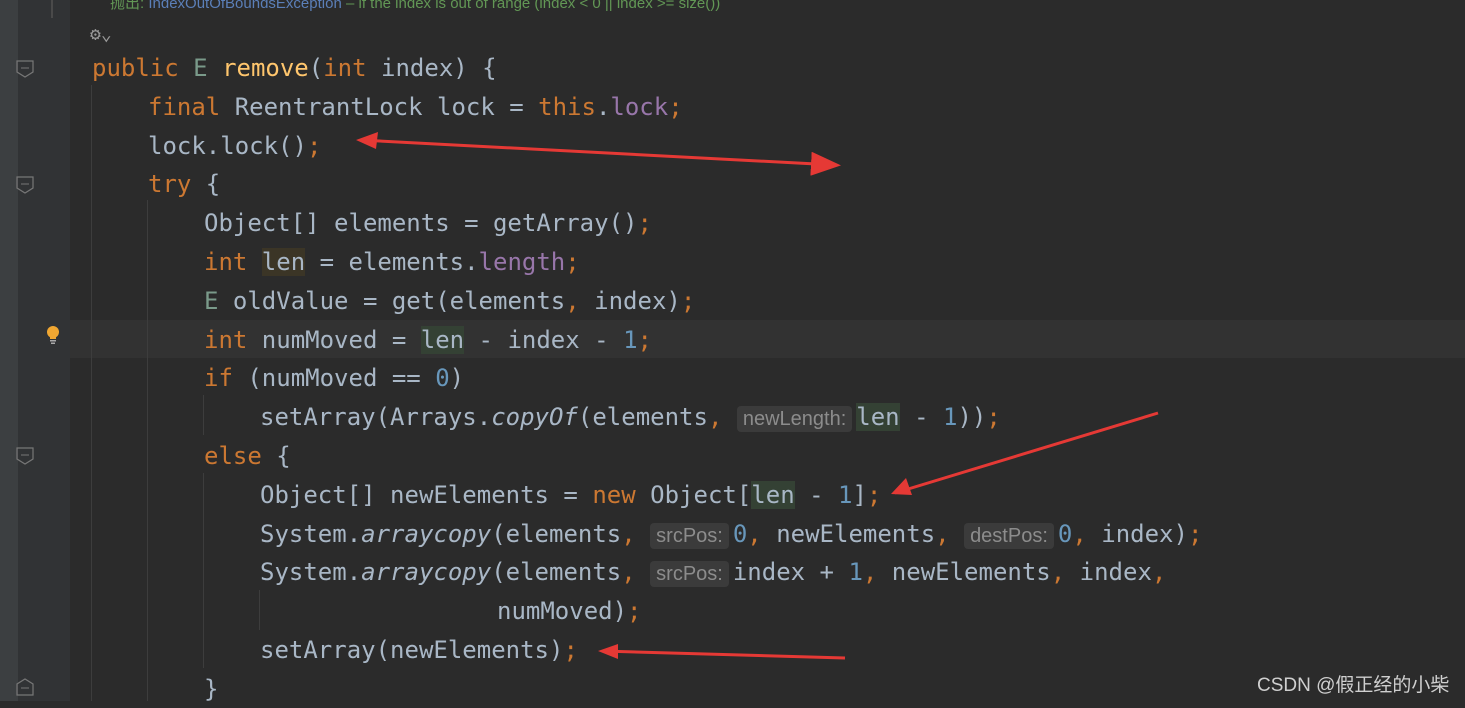  Describe the element at coordinates (600, 157) in the screenshot. I see `arrow-lock` at that location.